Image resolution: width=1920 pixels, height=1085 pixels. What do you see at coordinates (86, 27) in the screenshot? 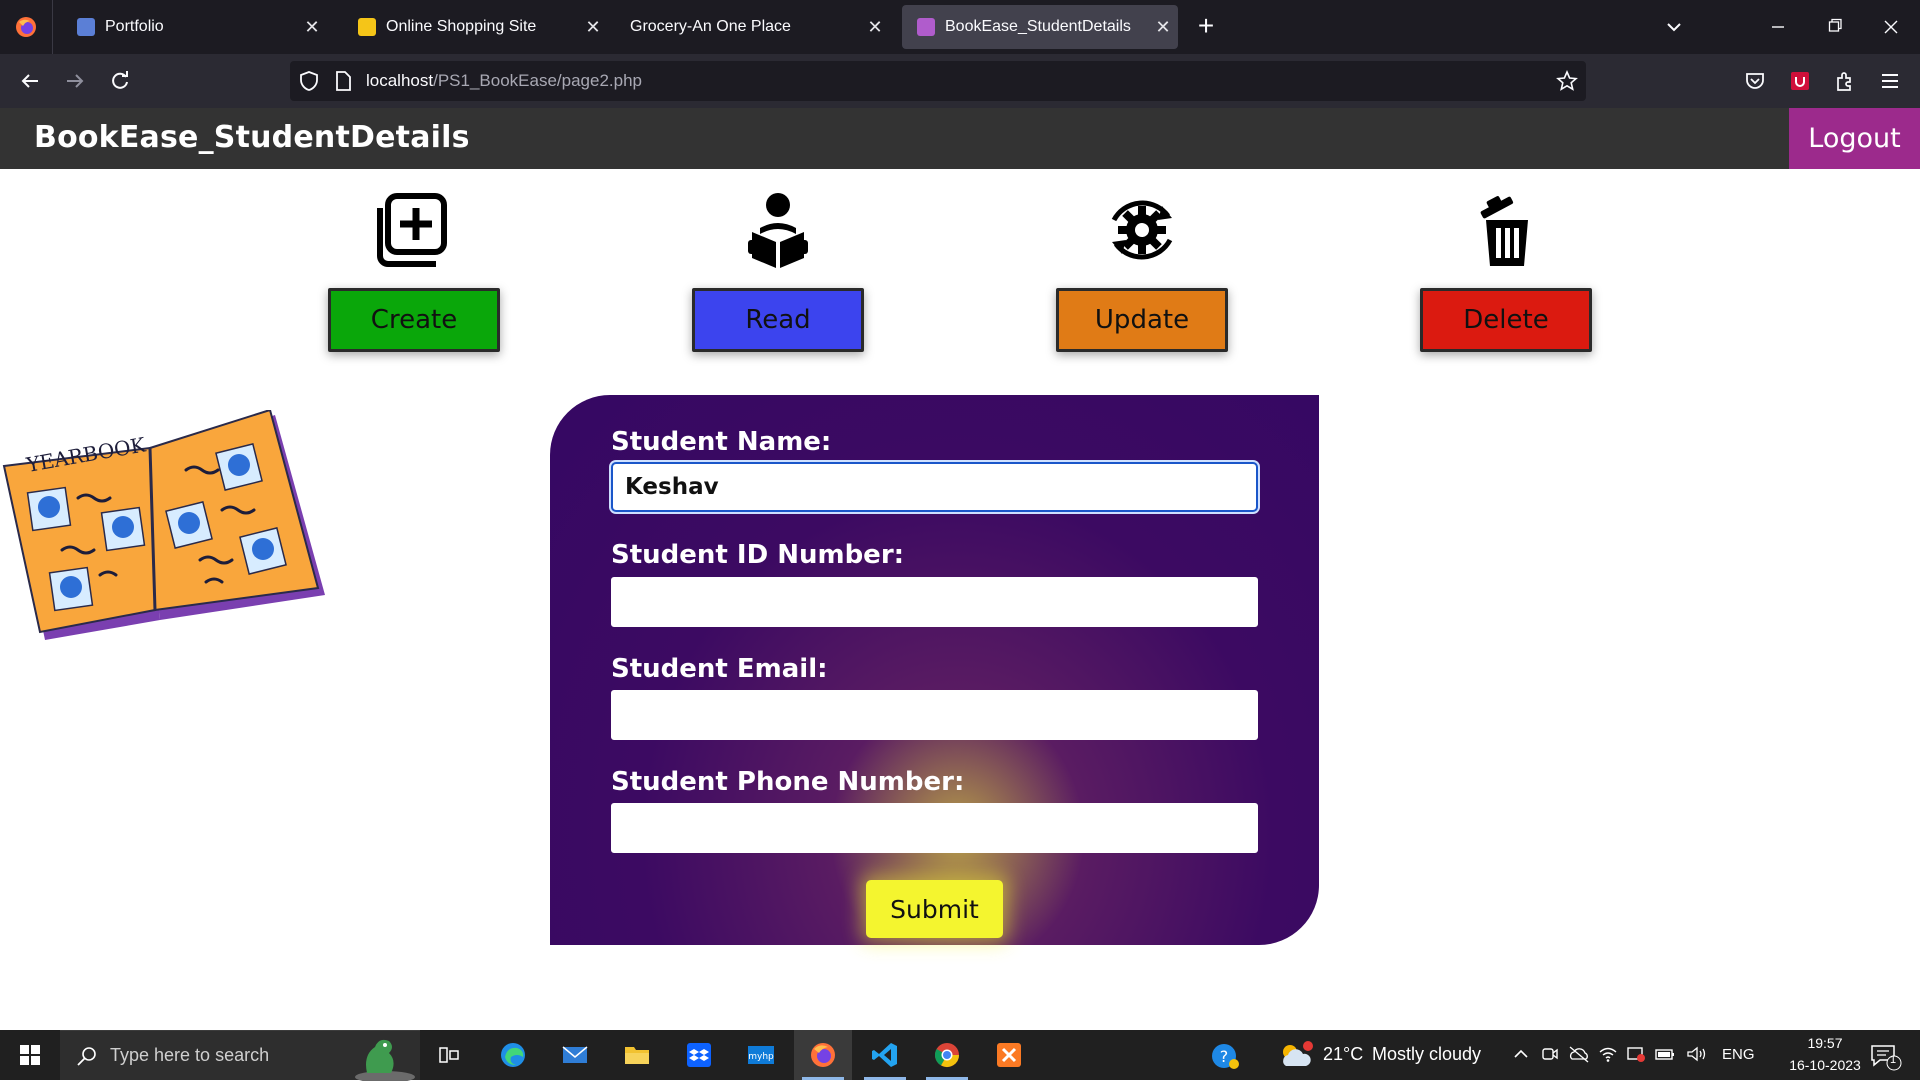
I see `portfolio-favicon-icon` at bounding box center [86, 27].